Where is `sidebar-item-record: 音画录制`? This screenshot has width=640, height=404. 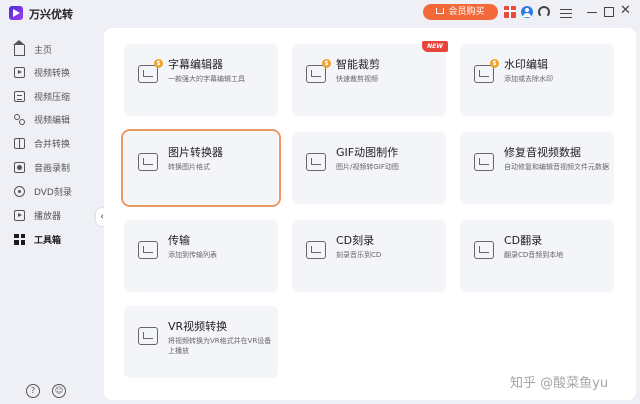
sidebar-item-record: 音画录制 is located at coordinates (50, 167).